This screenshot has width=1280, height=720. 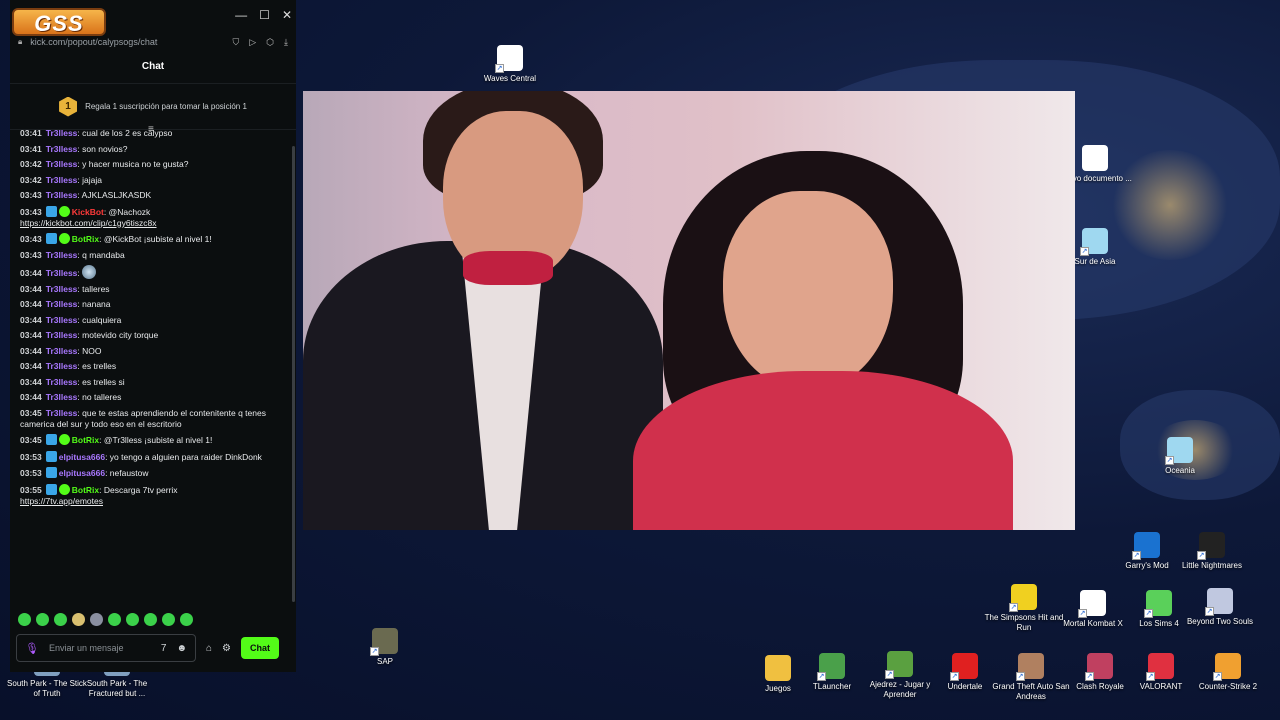 I want to click on send-chat-button: Chat, so click(x=260, y=648).